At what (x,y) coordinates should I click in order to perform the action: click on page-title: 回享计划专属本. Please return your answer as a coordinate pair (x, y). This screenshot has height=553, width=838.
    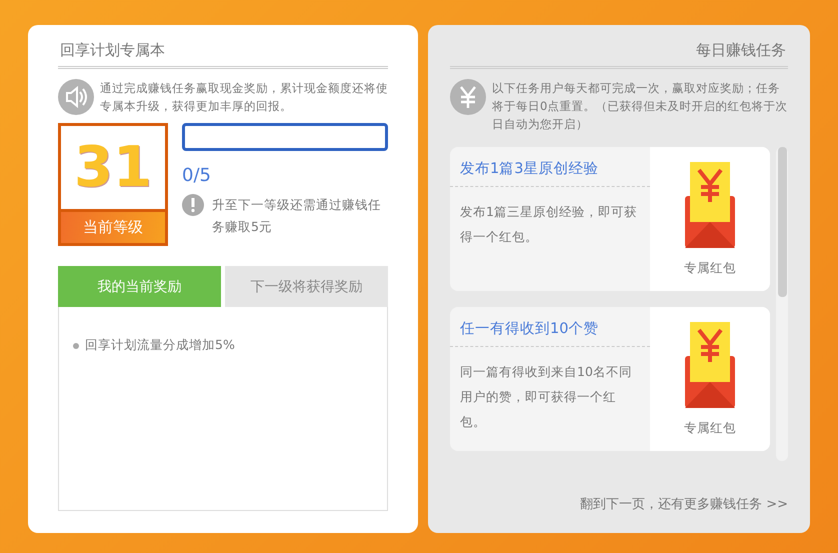
    Looking at the image, I should click on (223, 53).